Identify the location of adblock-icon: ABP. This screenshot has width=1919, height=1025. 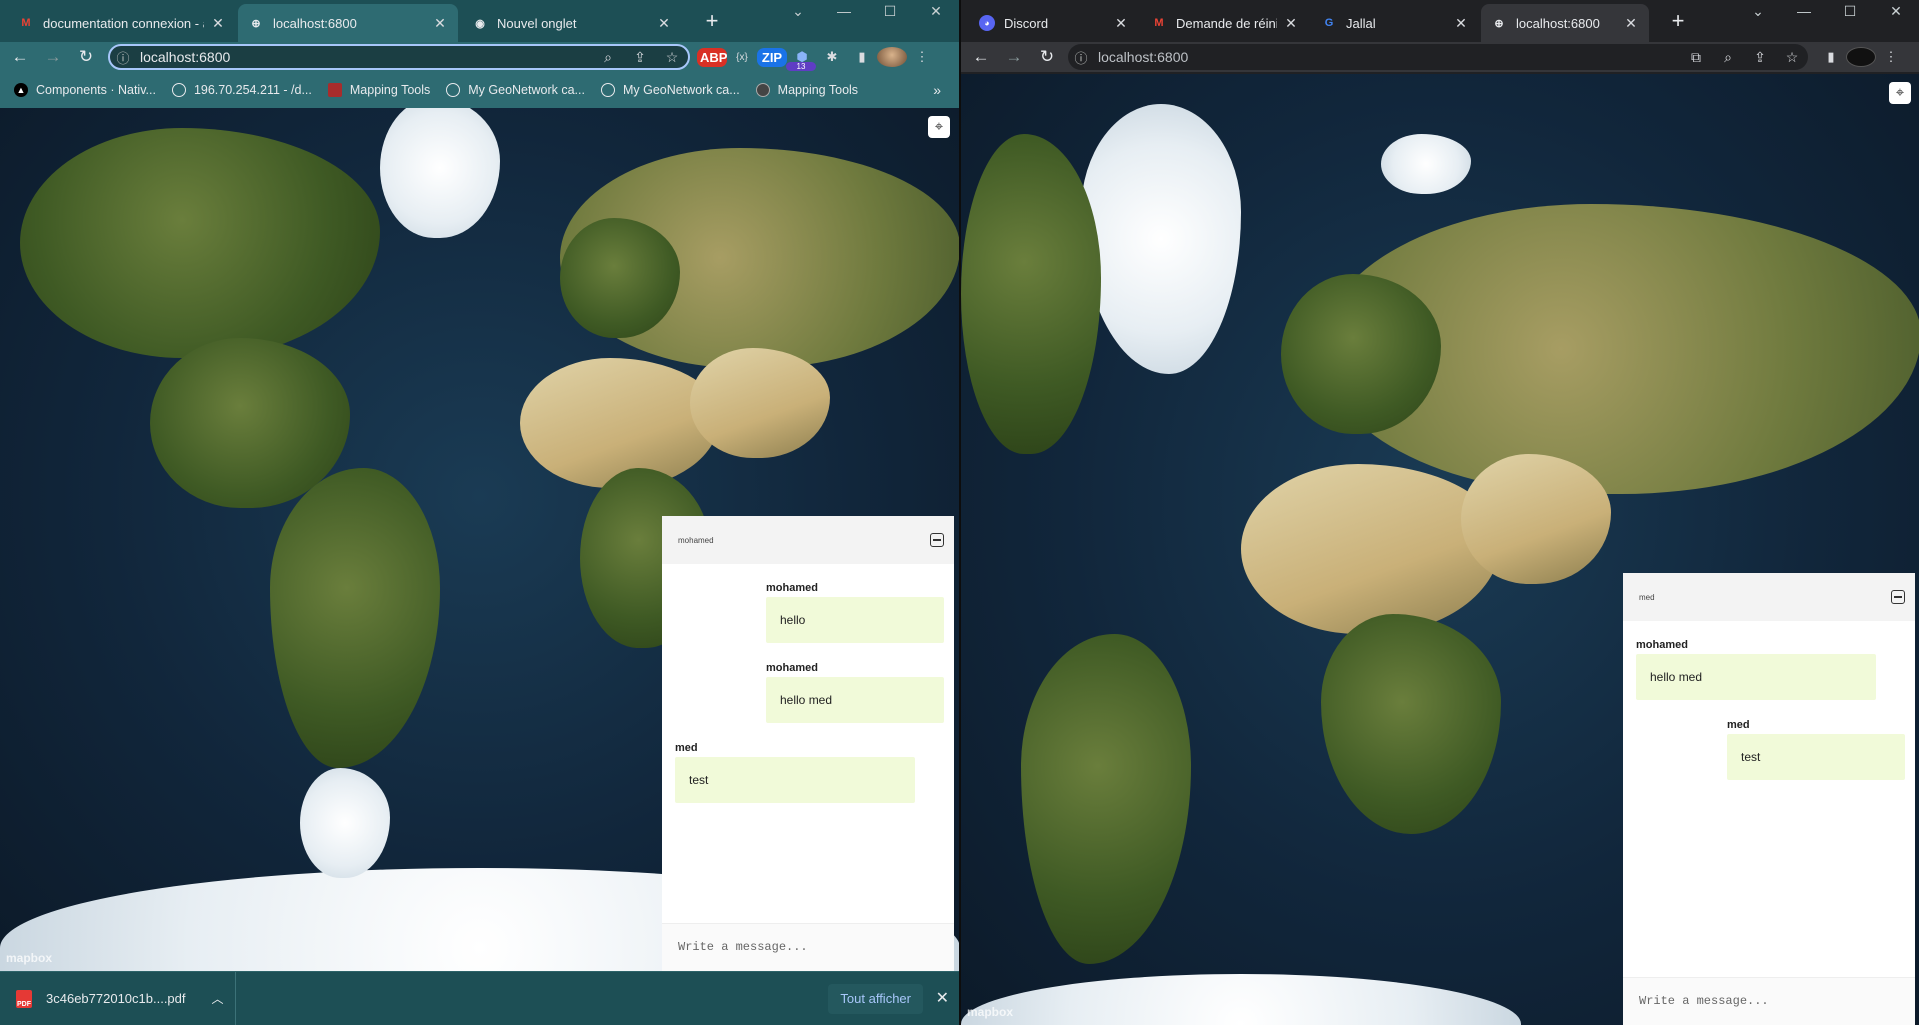
(712, 57).